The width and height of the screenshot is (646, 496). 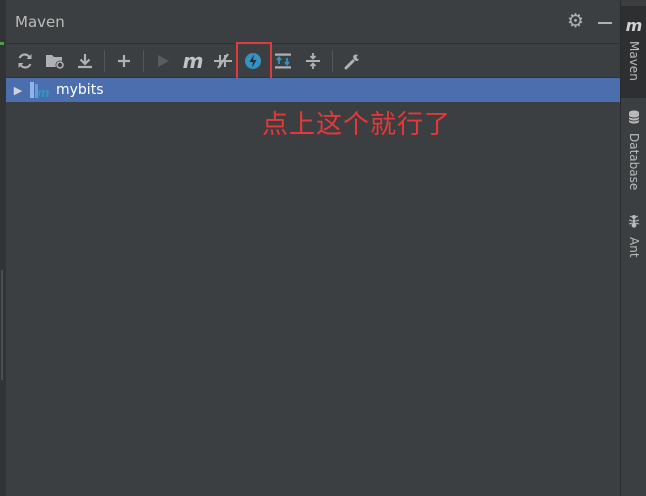 What do you see at coordinates (313, 22) in the screenshot?
I see `tool-window-header: Maven ⚙` at bounding box center [313, 22].